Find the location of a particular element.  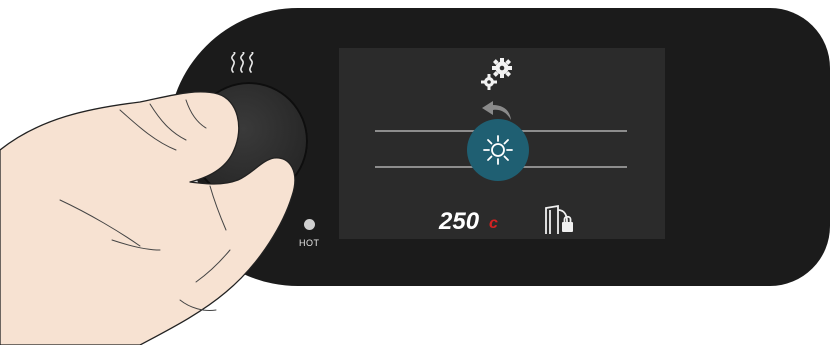

hot-indicator-label: HOT is located at coordinates (309, 243).